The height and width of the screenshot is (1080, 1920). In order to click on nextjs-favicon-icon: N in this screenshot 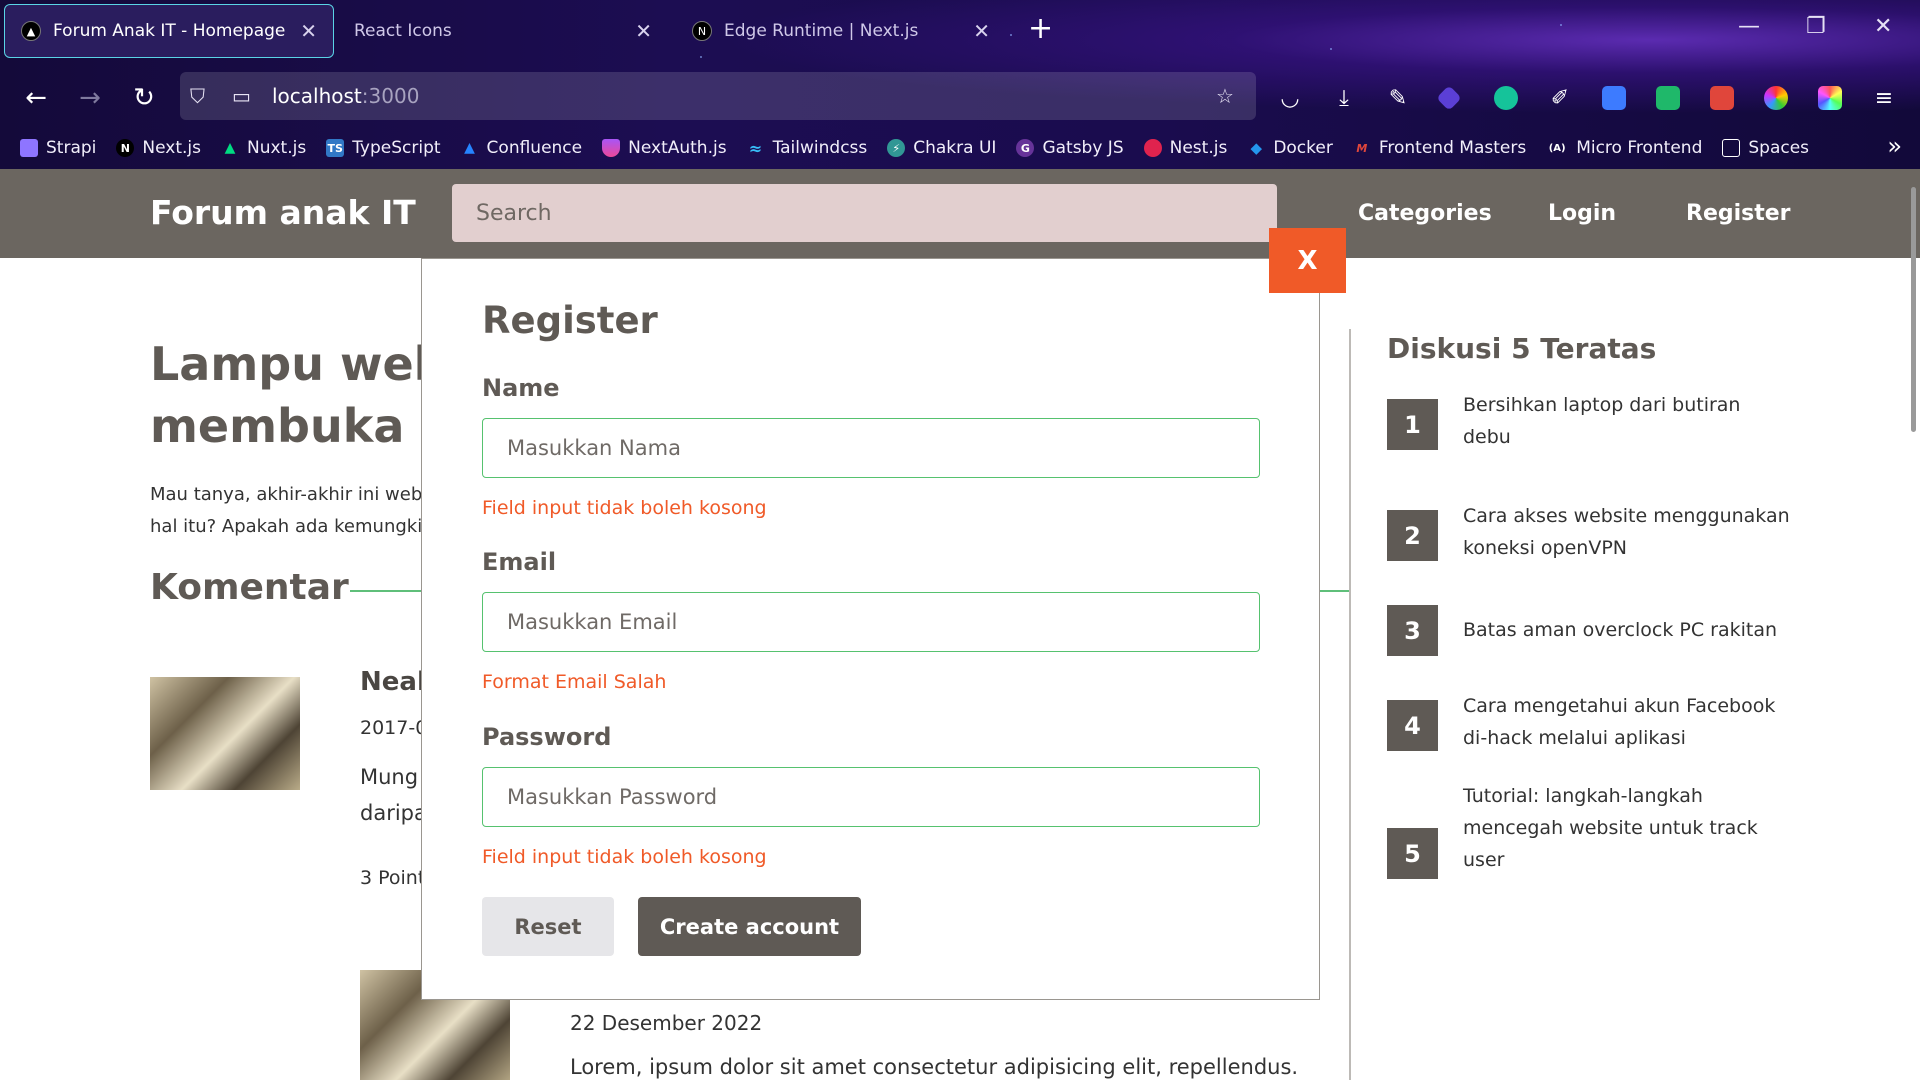, I will do `click(702, 31)`.